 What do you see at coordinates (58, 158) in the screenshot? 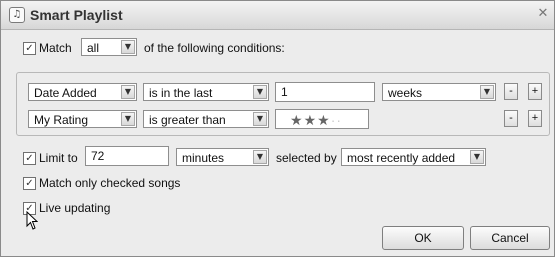
I see `limit-label: Limit to` at bounding box center [58, 158].